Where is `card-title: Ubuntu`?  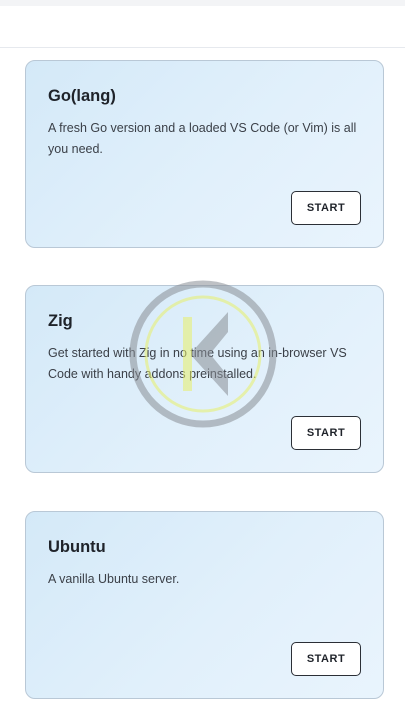 card-title: Ubuntu is located at coordinates (77, 547).